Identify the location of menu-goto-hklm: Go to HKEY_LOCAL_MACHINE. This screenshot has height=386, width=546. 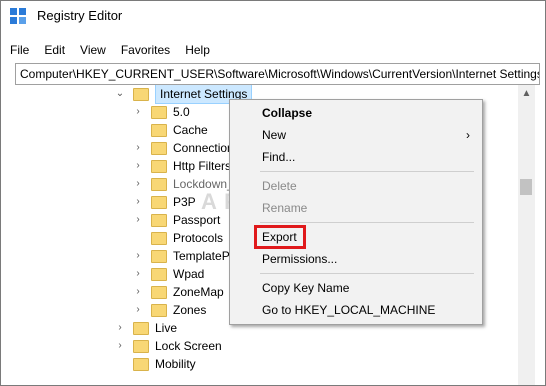
(356, 310).